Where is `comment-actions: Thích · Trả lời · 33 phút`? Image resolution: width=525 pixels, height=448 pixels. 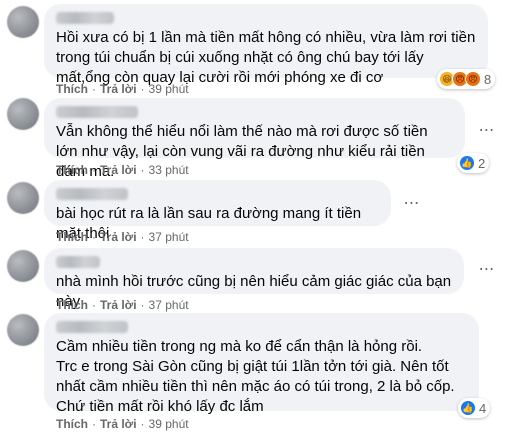 comment-actions: Thích · Trả lời · 33 phút is located at coordinates (122, 170).